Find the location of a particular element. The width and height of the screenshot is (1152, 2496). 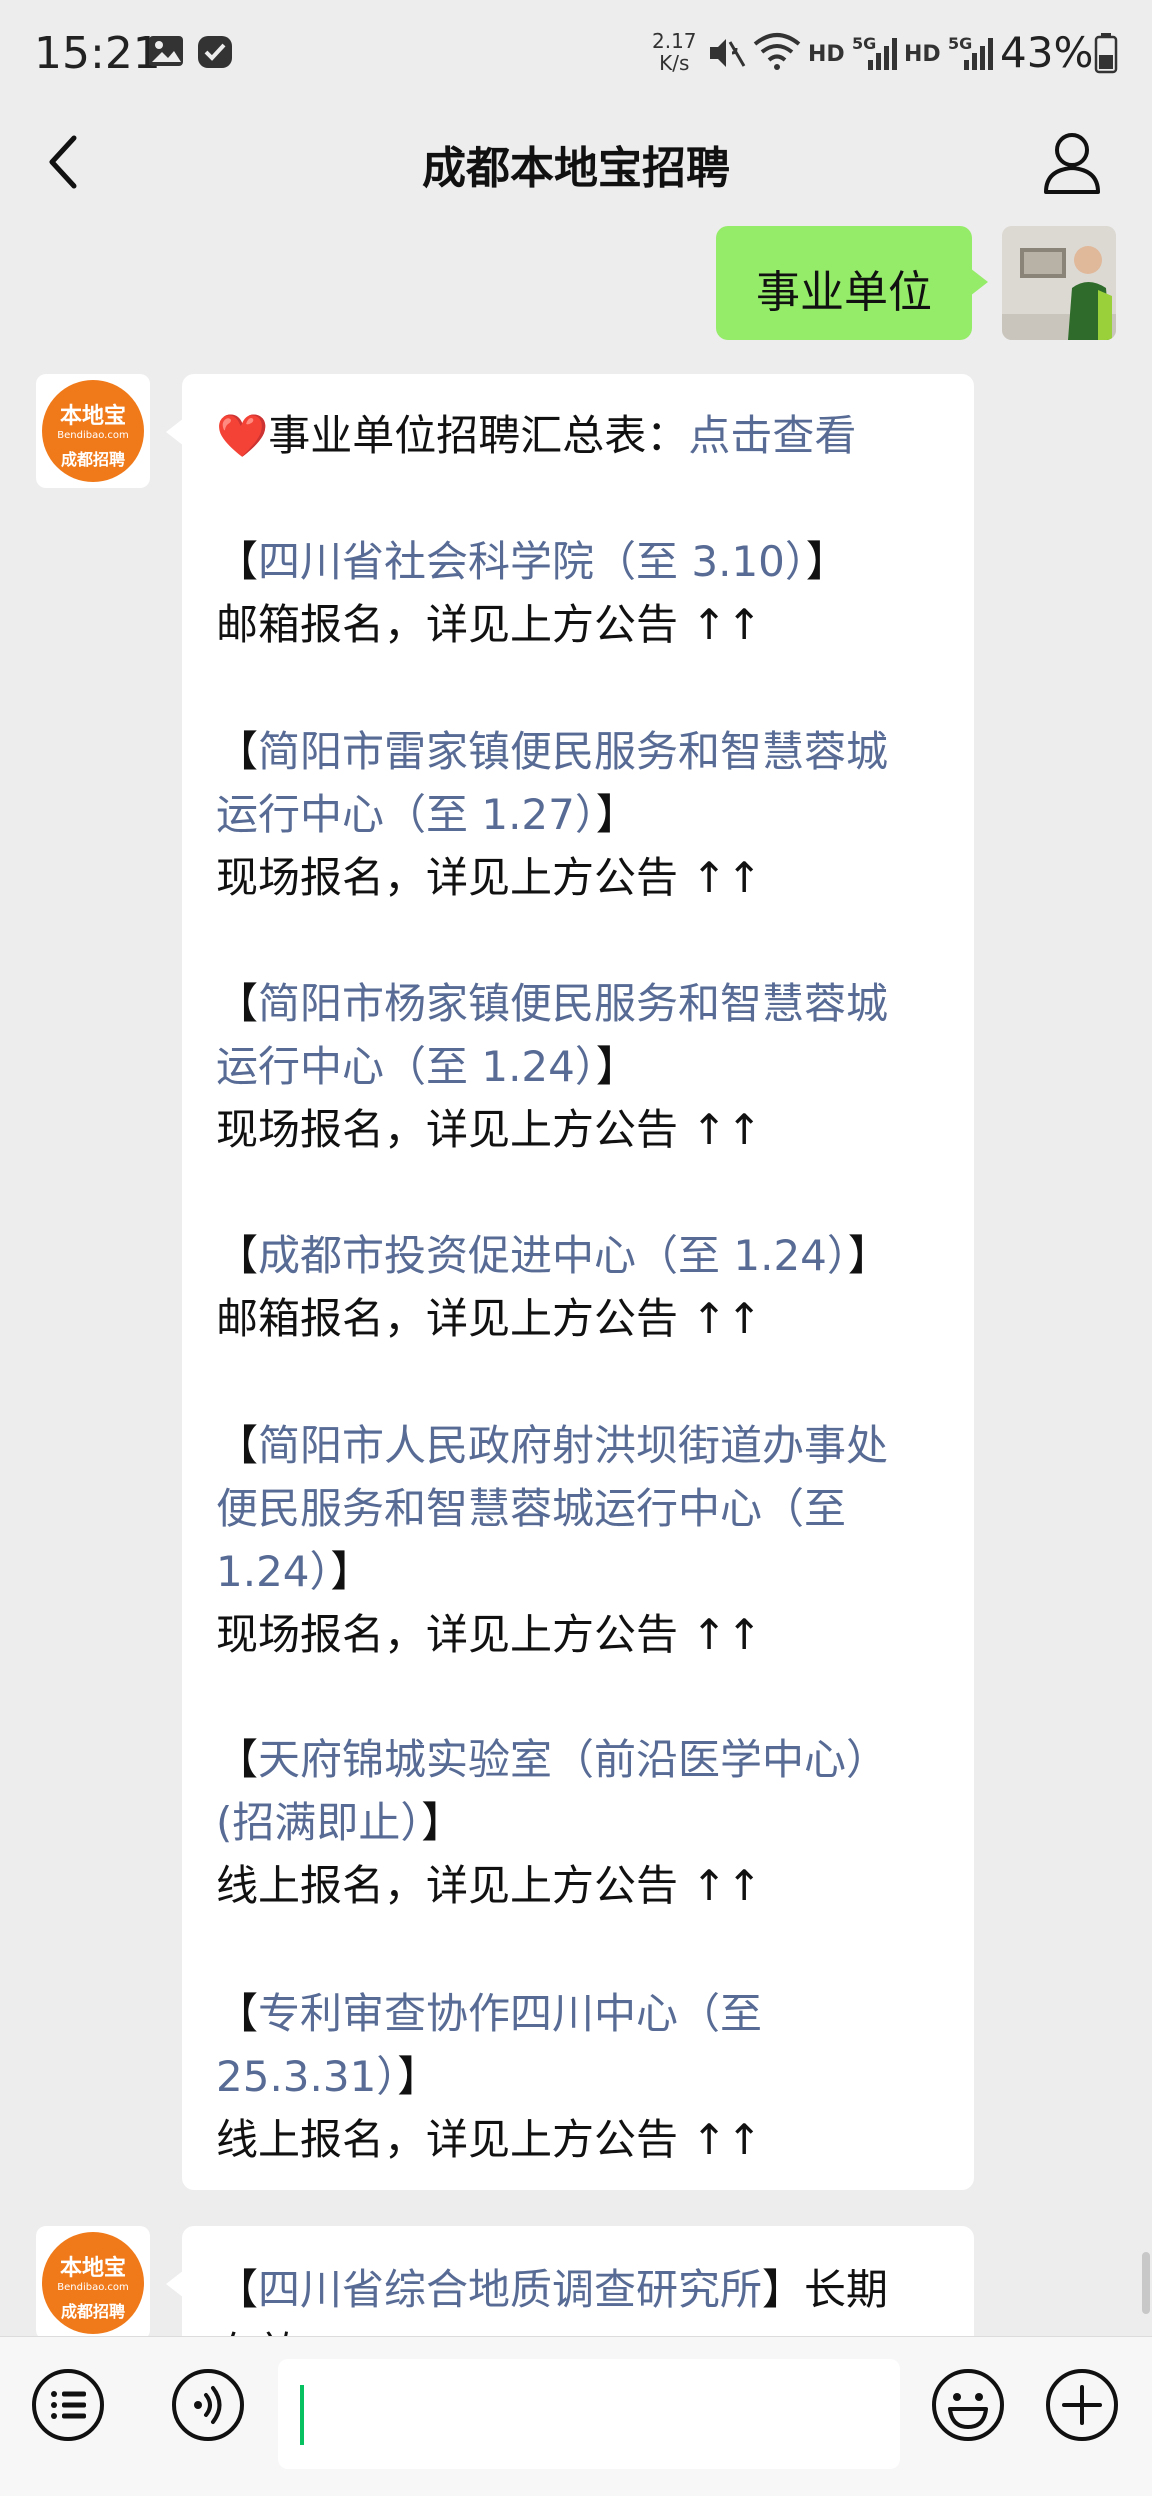

entry-title-line: 1.24）】 is located at coordinates (576, 1571).